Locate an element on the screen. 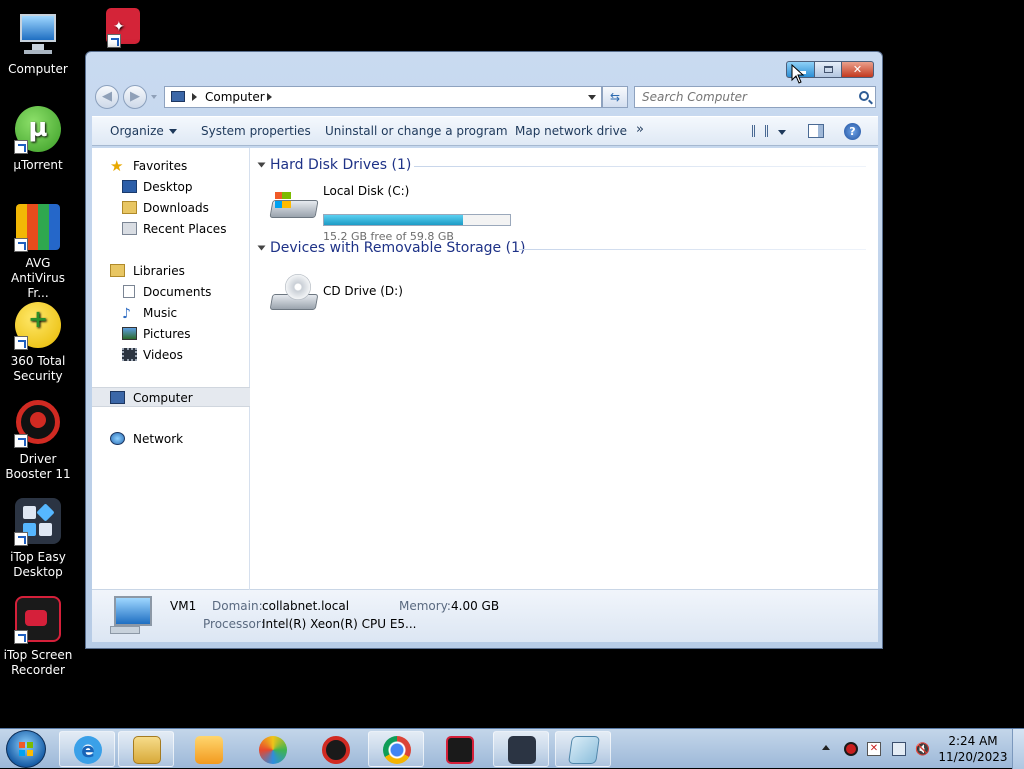  drive-usage-fill is located at coordinates (393, 220).